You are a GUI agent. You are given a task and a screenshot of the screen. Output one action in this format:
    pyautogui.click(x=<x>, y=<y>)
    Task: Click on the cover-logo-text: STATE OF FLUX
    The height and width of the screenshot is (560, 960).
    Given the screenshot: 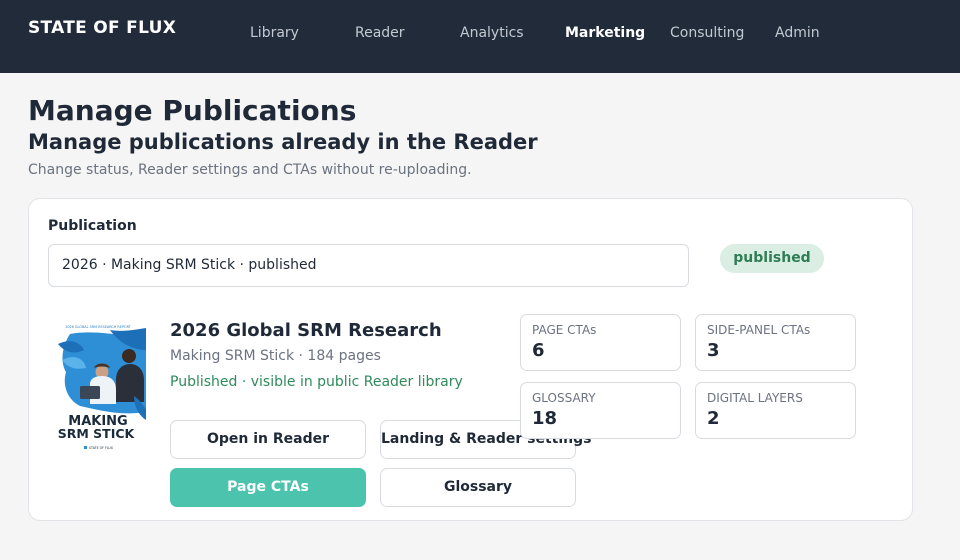 What is the action you would take?
    pyautogui.click(x=101, y=448)
    